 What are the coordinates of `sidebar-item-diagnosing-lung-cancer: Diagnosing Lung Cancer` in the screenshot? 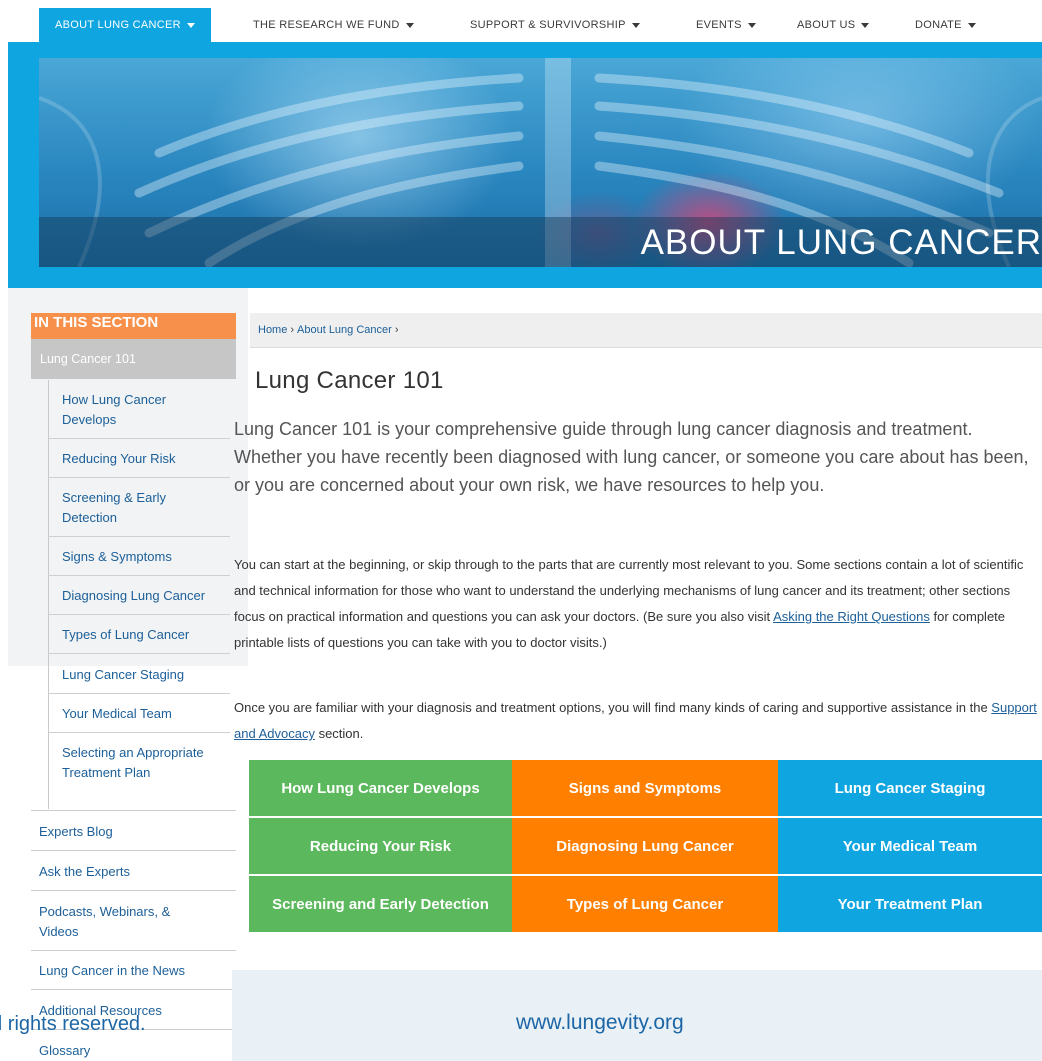 It's located at (149, 596).